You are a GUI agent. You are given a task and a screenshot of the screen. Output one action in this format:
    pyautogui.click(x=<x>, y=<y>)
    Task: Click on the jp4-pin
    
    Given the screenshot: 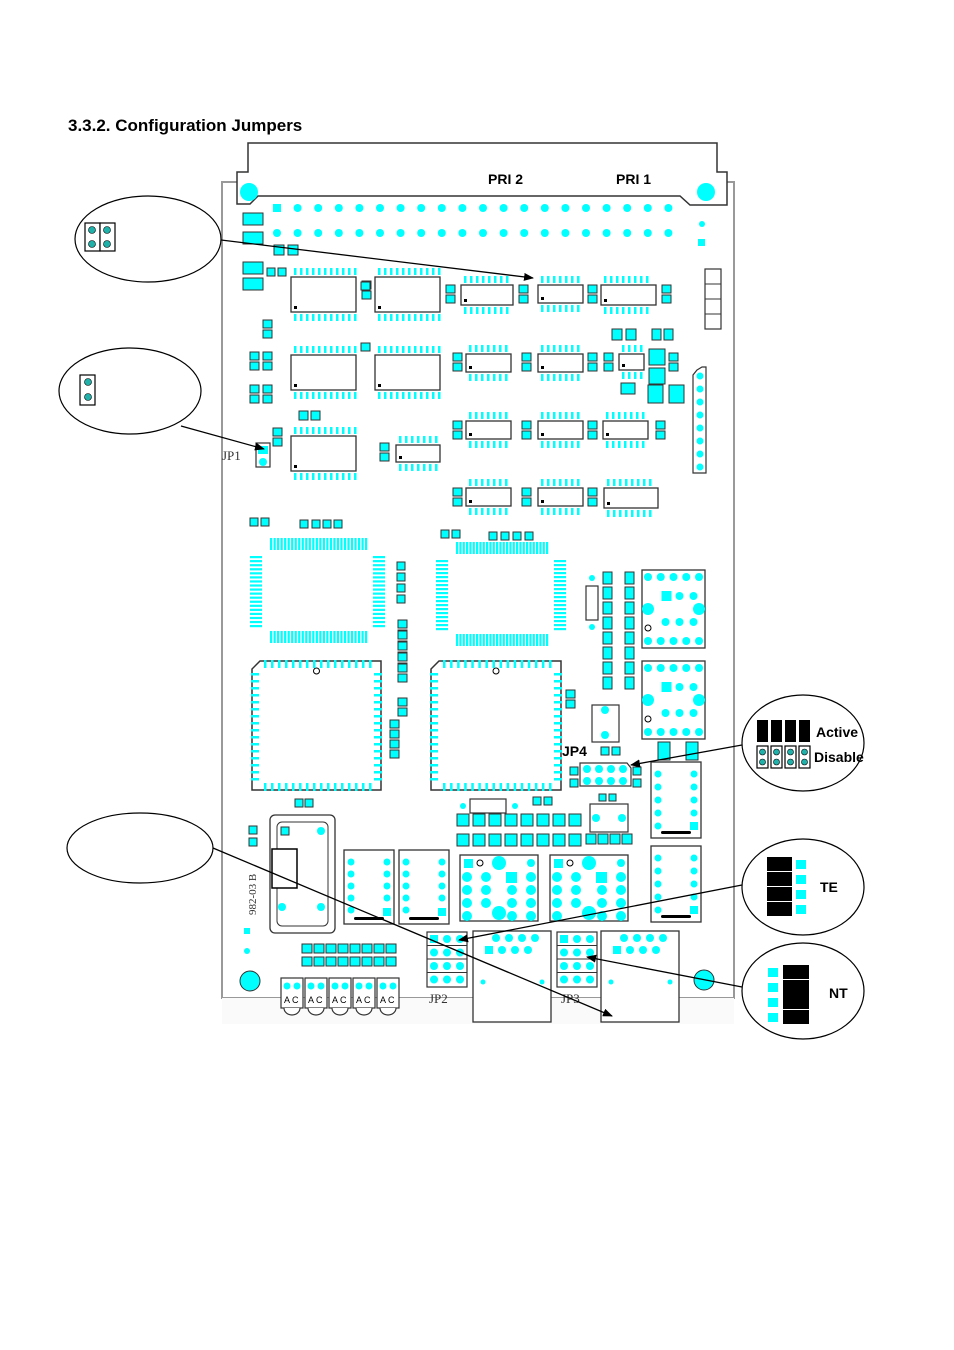 What is the action you would take?
    pyautogui.click(x=587, y=769)
    